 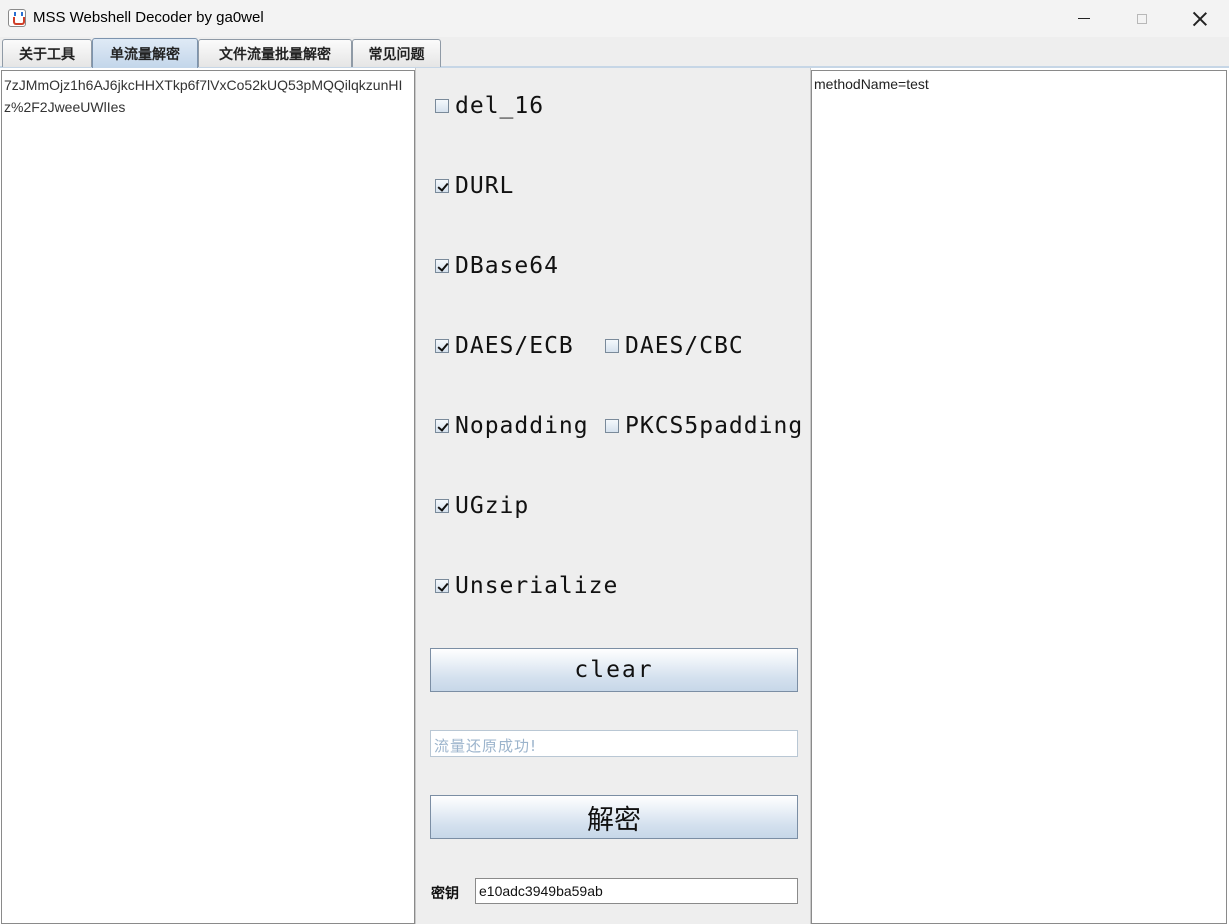 I want to click on status-field: 流量还原成功!, so click(x=614, y=743).